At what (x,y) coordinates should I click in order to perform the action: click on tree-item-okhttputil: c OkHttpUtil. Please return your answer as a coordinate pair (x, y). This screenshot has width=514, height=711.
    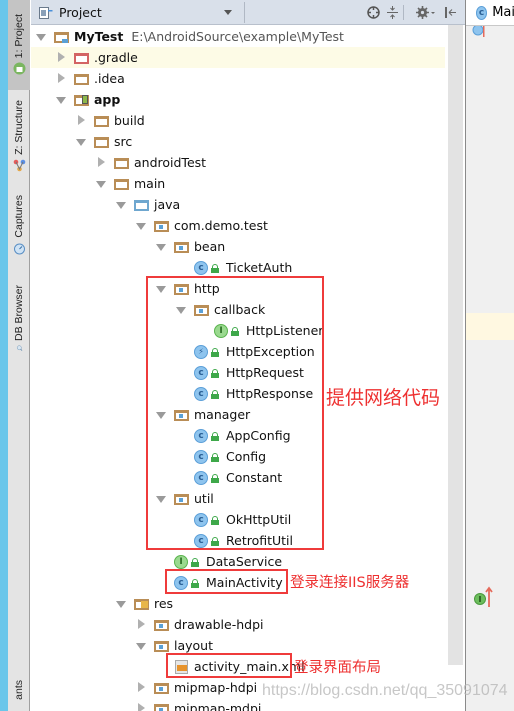
    Looking at the image, I should click on (238, 519).